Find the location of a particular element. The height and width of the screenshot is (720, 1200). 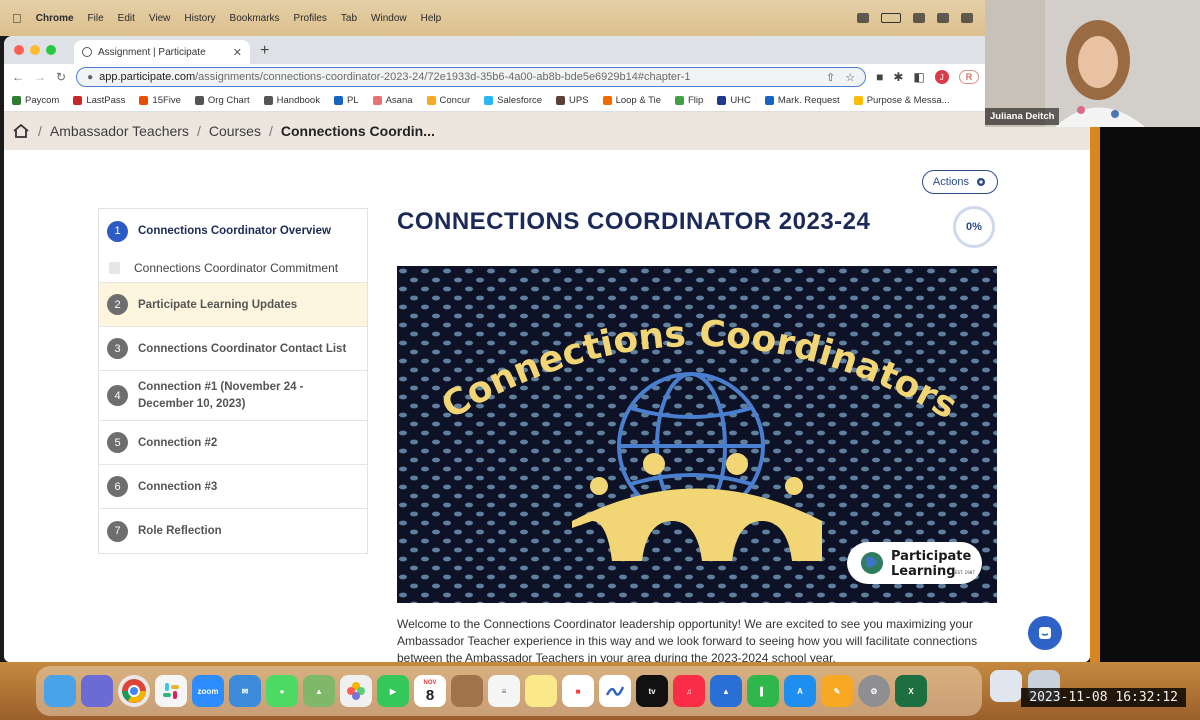

forward-icon: → is located at coordinates (40, 77).